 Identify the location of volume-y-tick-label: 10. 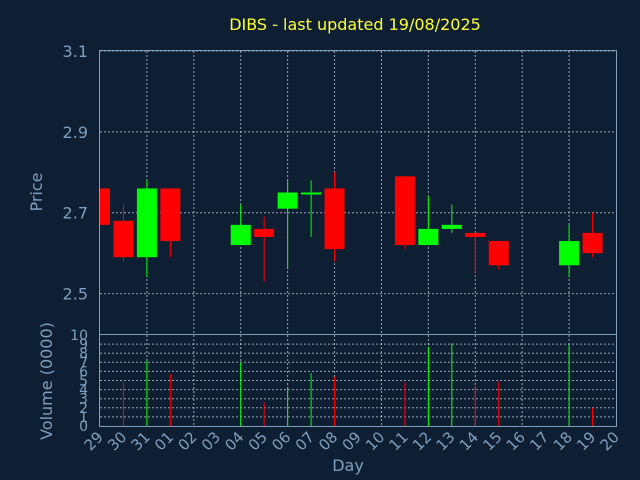
(79, 336).